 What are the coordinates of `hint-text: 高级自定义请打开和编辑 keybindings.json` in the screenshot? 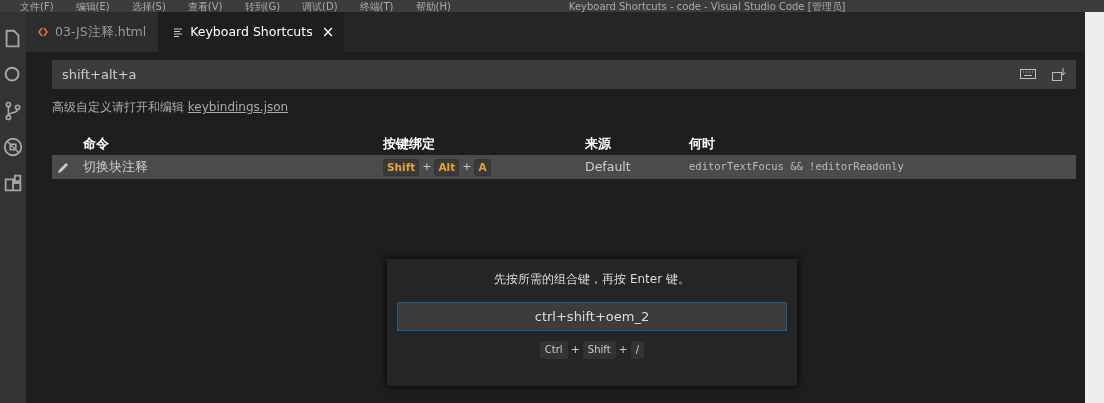 It's located at (171, 107).